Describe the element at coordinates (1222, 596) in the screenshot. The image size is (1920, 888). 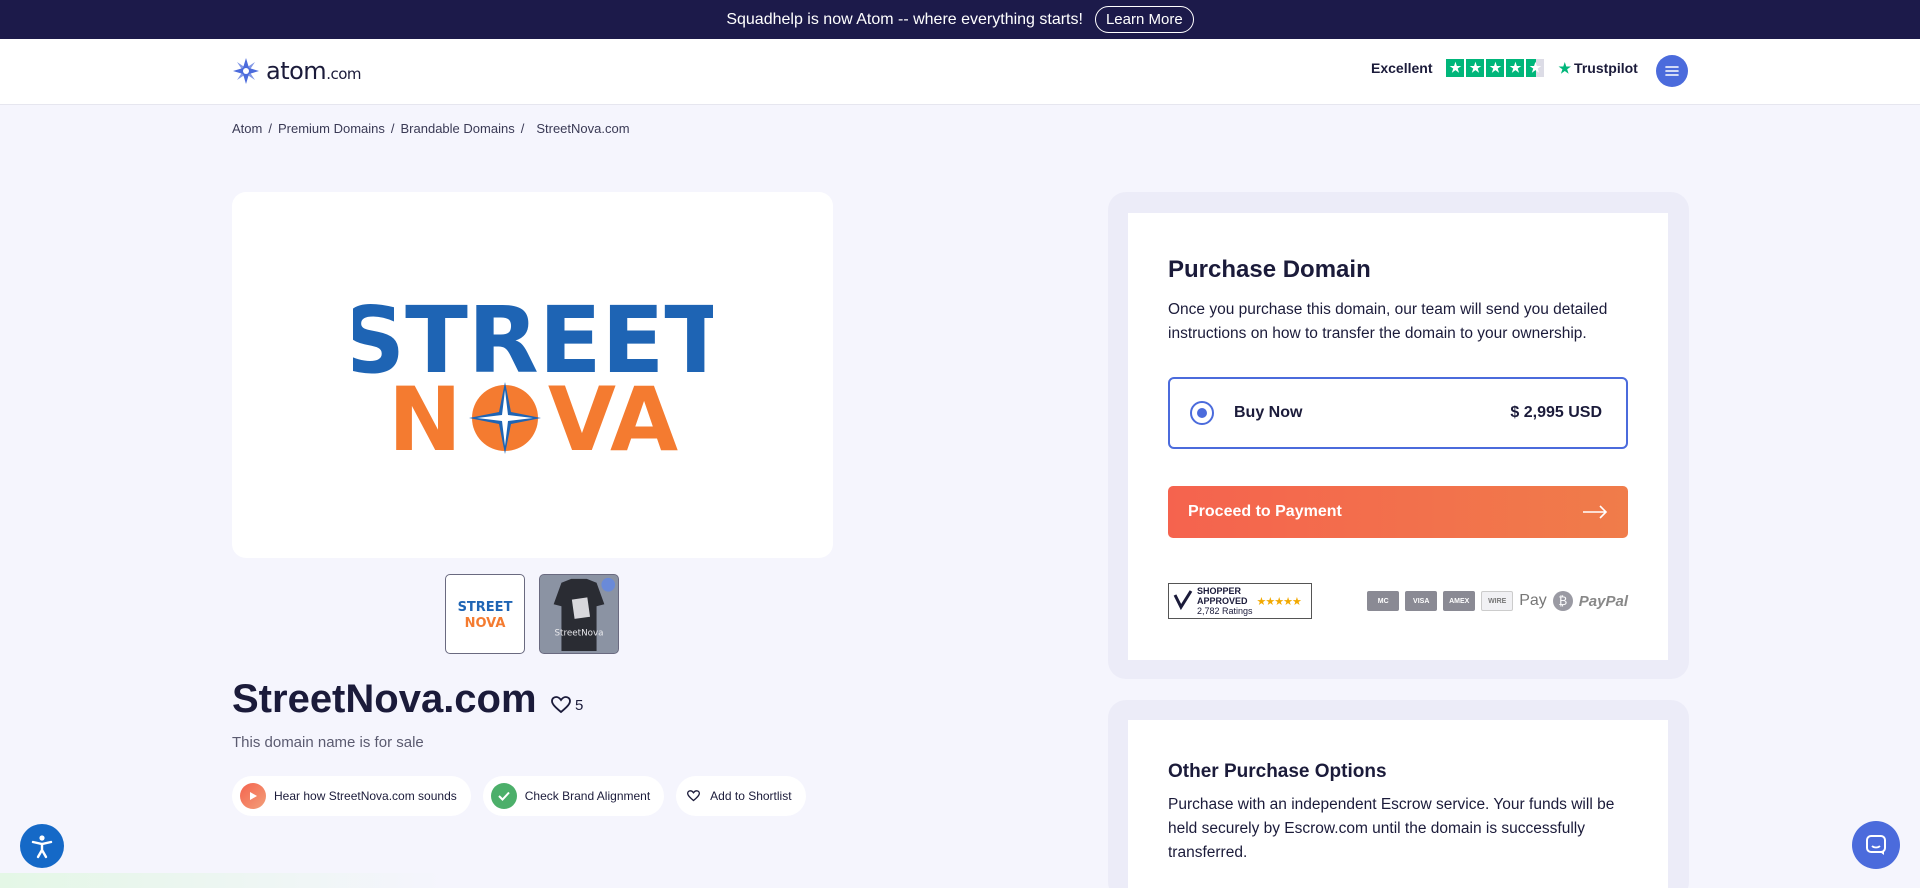
I see `shopper-approved-text: SHOPPER APPROVED` at that location.